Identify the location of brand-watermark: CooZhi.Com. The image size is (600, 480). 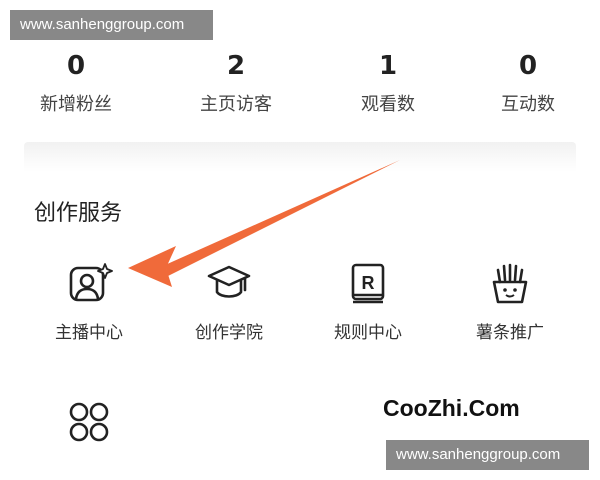
(451, 408).